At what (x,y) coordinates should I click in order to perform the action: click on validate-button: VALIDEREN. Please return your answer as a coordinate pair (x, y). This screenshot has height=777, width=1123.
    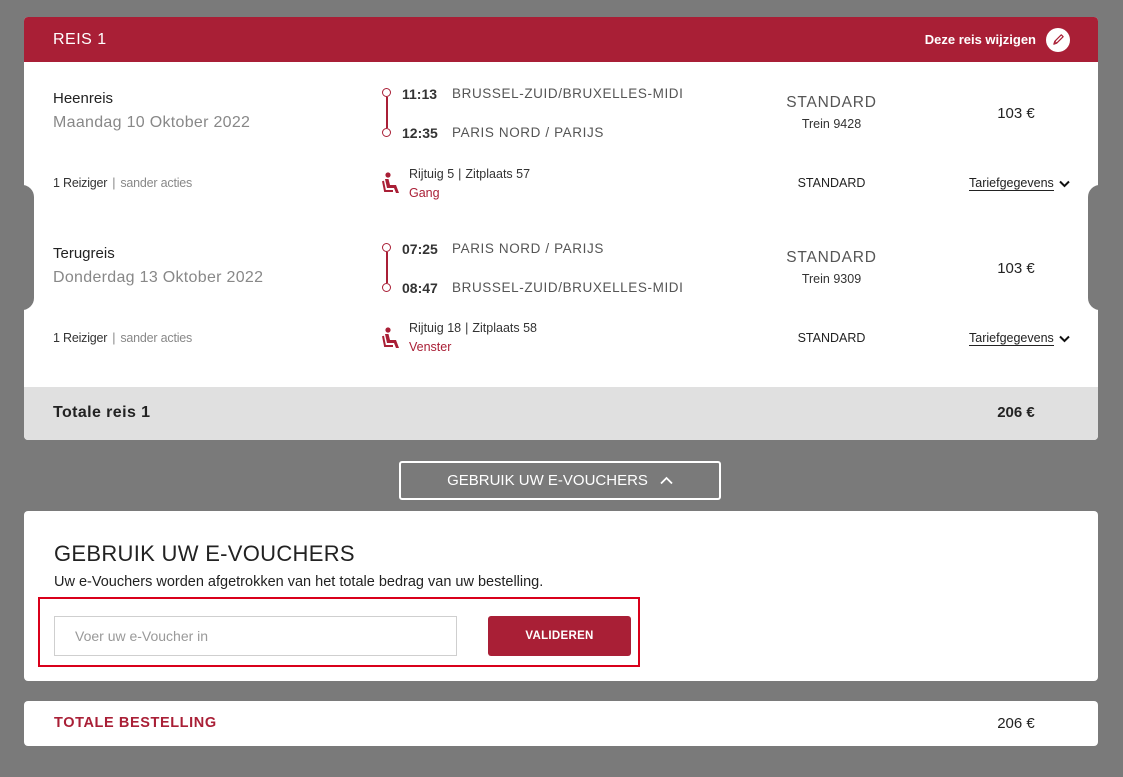
    Looking at the image, I should click on (559, 636).